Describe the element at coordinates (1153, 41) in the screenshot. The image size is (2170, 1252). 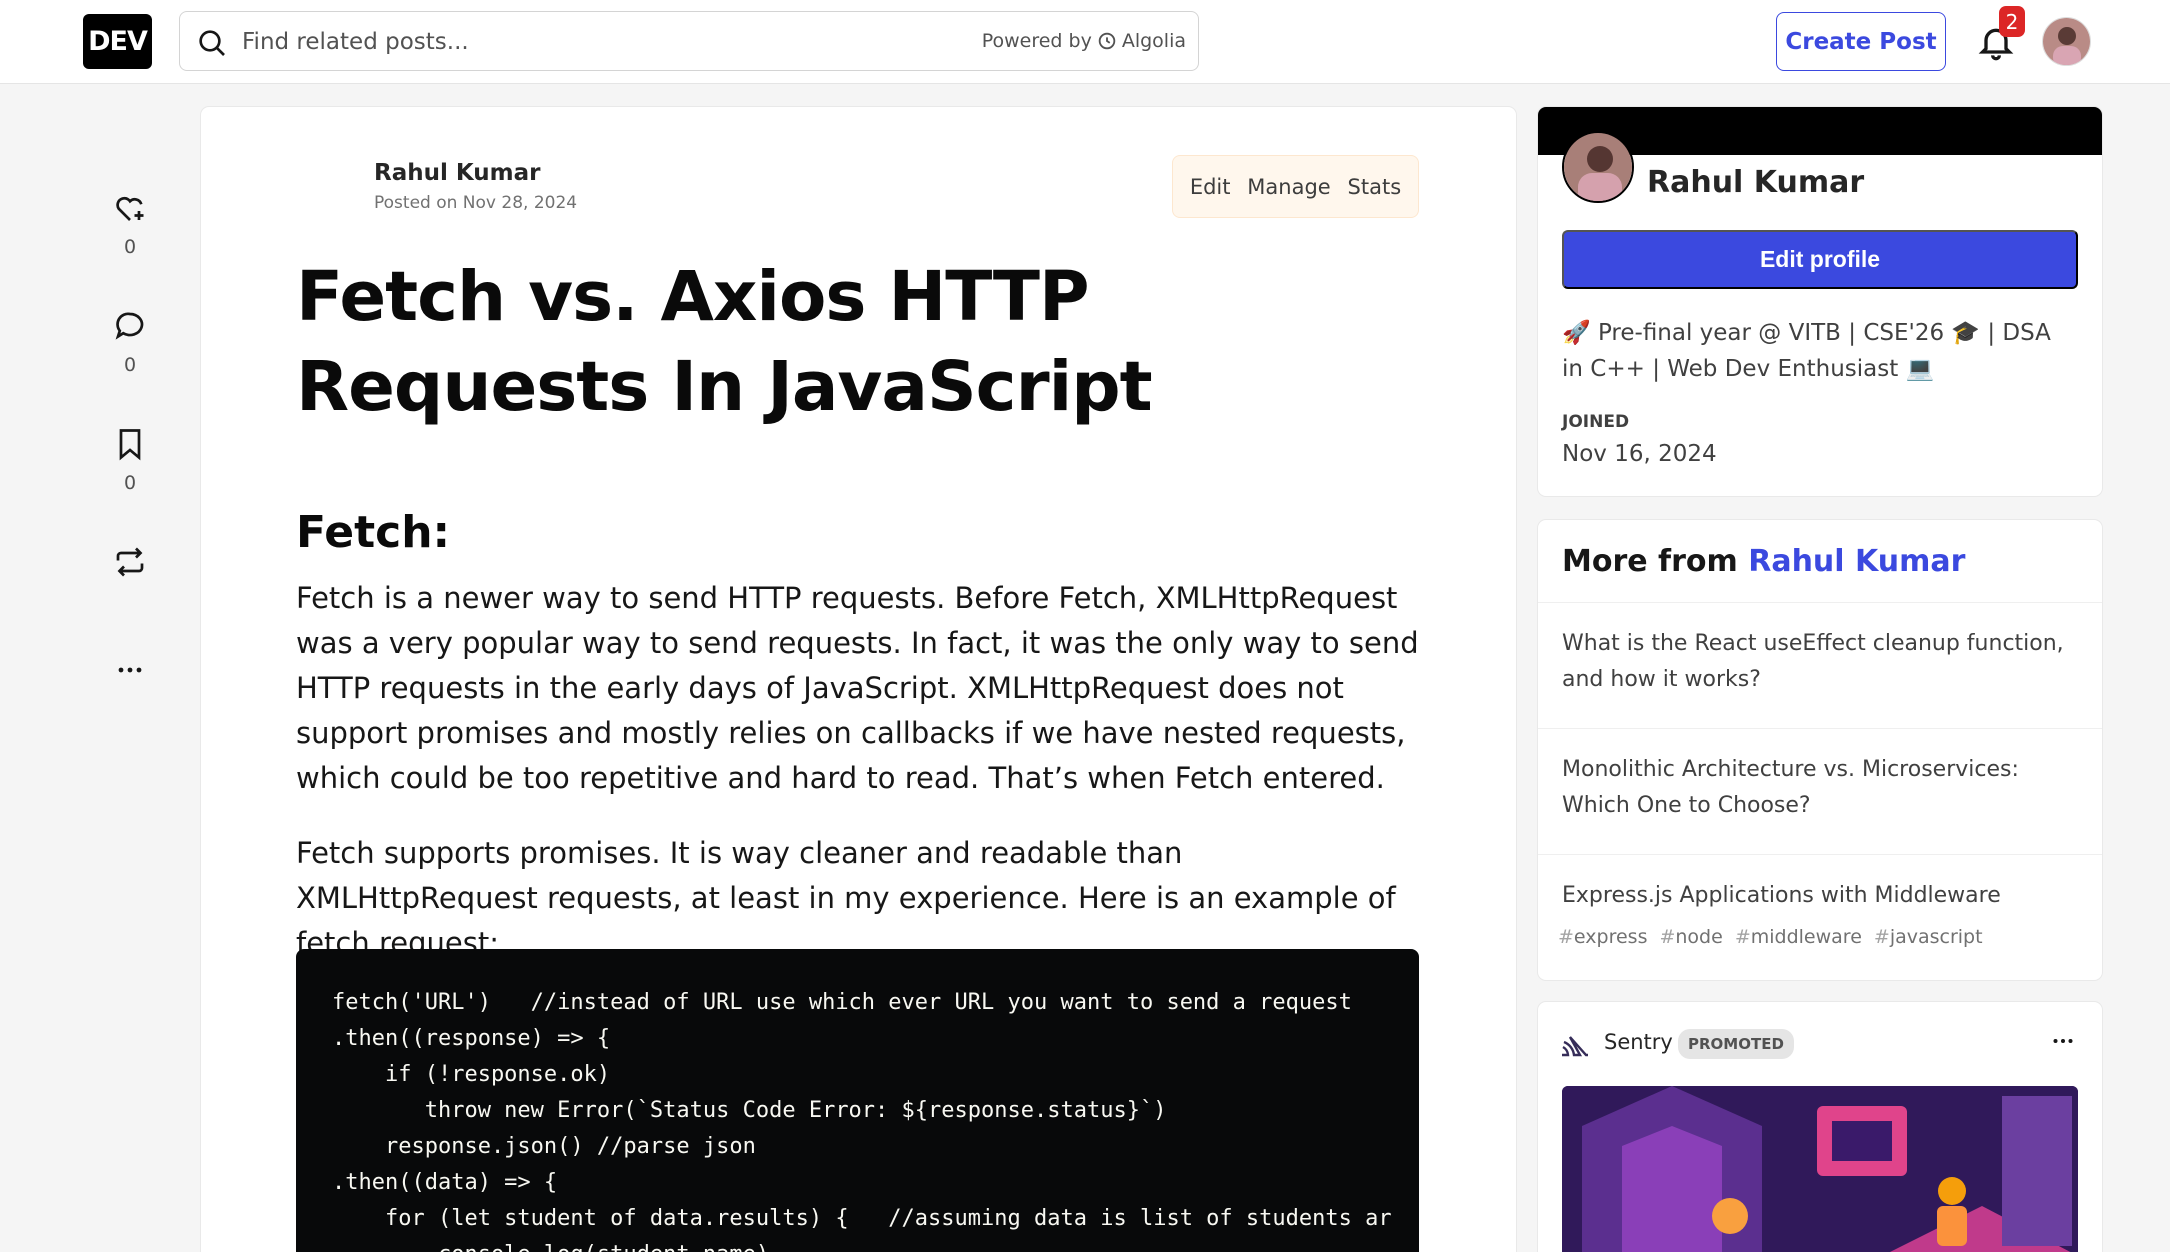
I see `algolia-brand: Algolia` at that location.